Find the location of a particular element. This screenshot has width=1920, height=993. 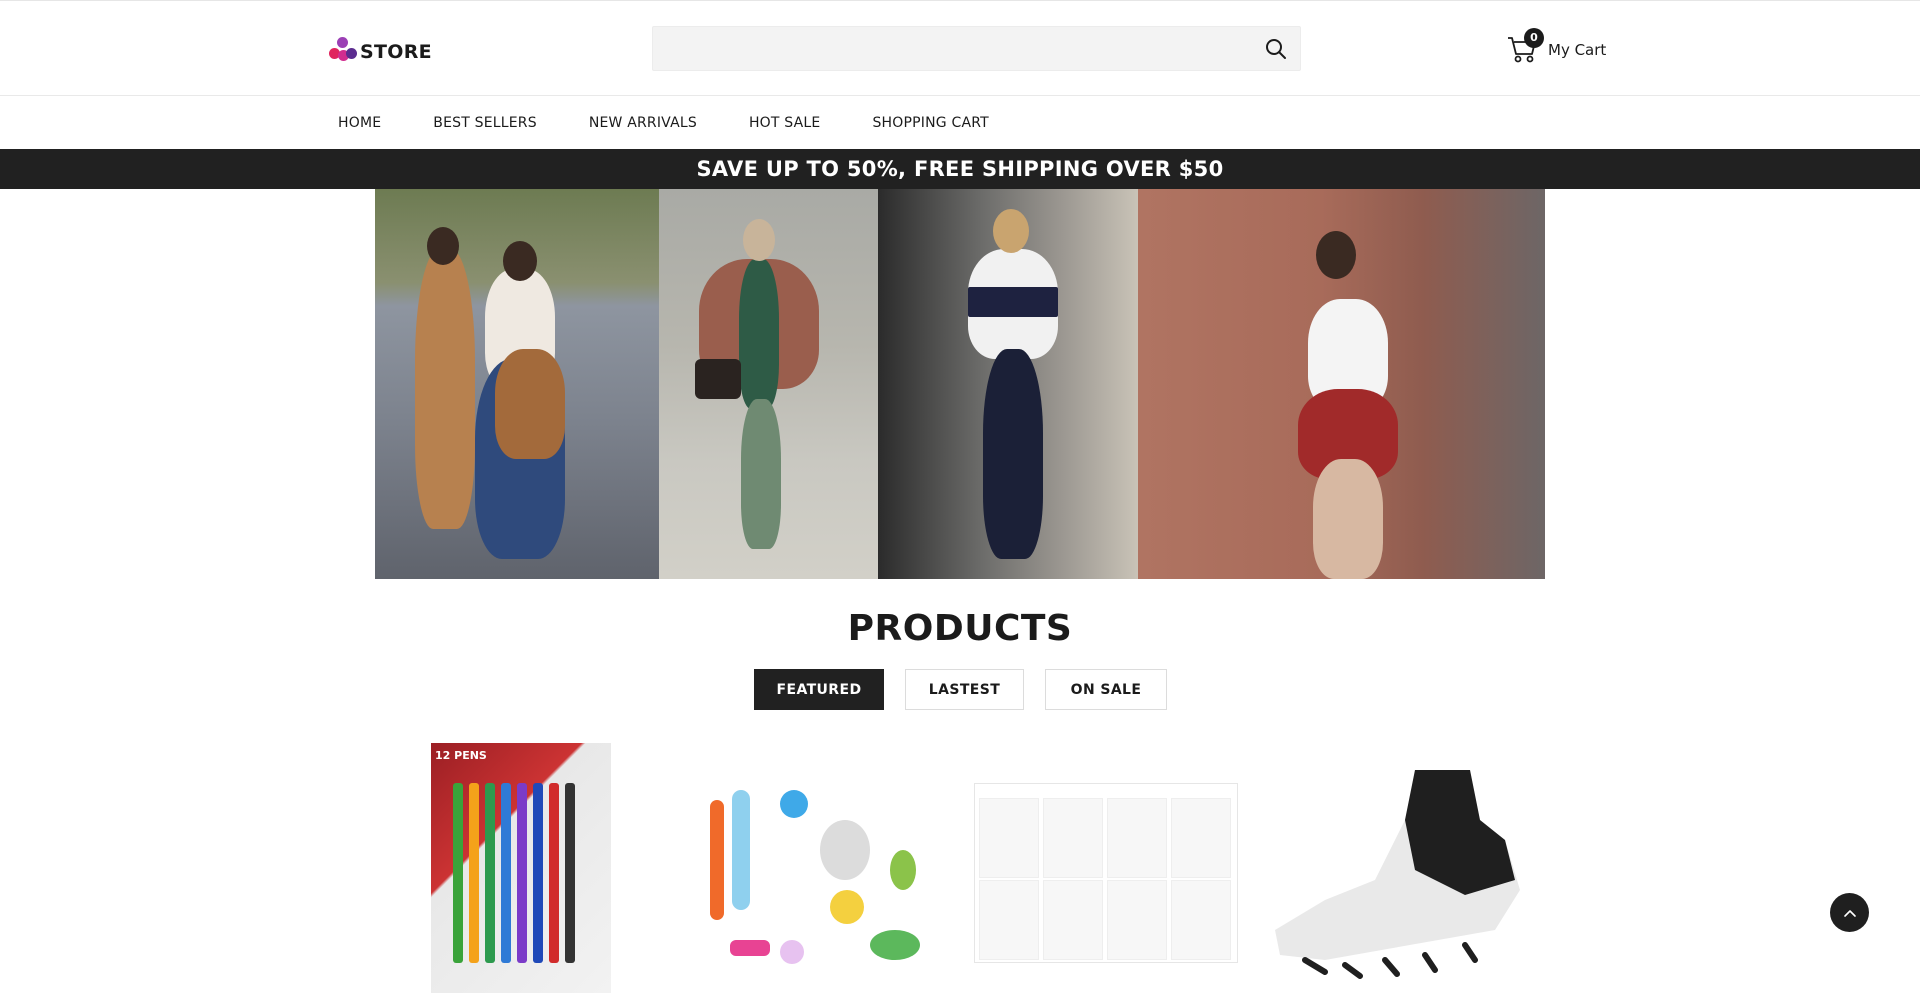

products-heading: PRODUCTS is located at coordinates (960, 628).